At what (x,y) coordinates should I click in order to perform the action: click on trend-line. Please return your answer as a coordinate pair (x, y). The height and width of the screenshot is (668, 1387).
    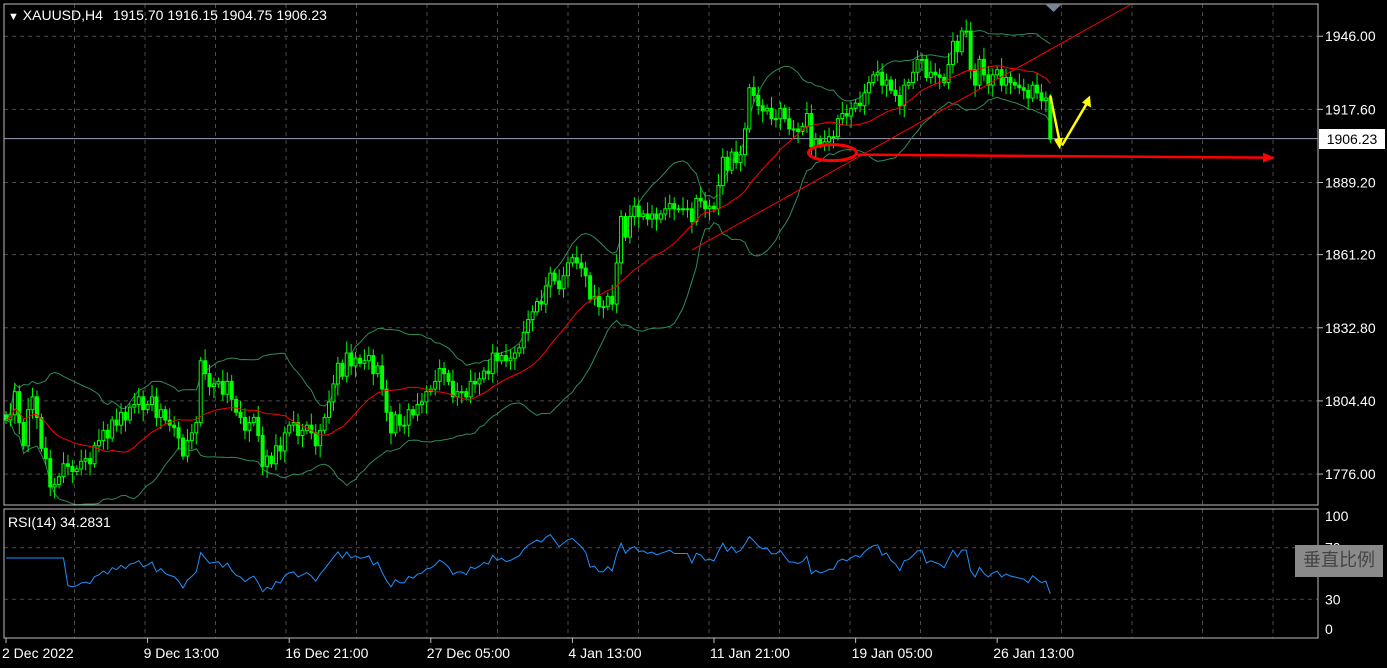
    Looking at the image, I should click on (911, 127).